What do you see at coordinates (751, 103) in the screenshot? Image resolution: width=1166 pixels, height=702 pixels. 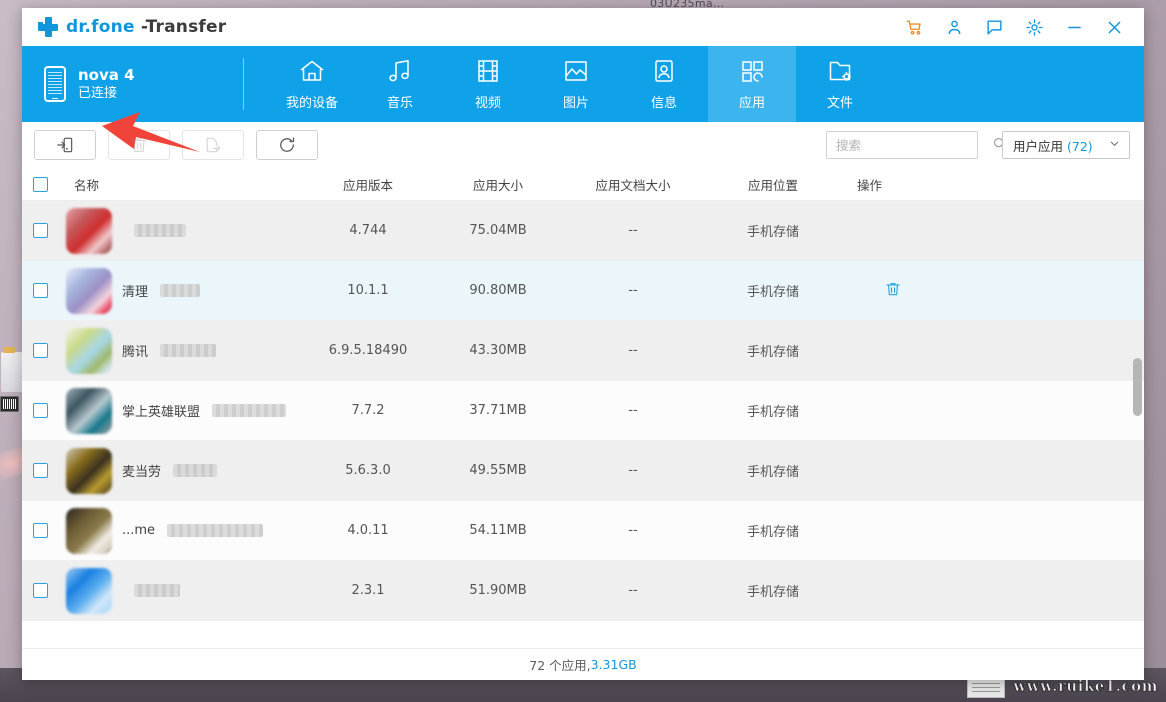 I see `nav-tab-label: 应用` at bounding box center [751, 103].